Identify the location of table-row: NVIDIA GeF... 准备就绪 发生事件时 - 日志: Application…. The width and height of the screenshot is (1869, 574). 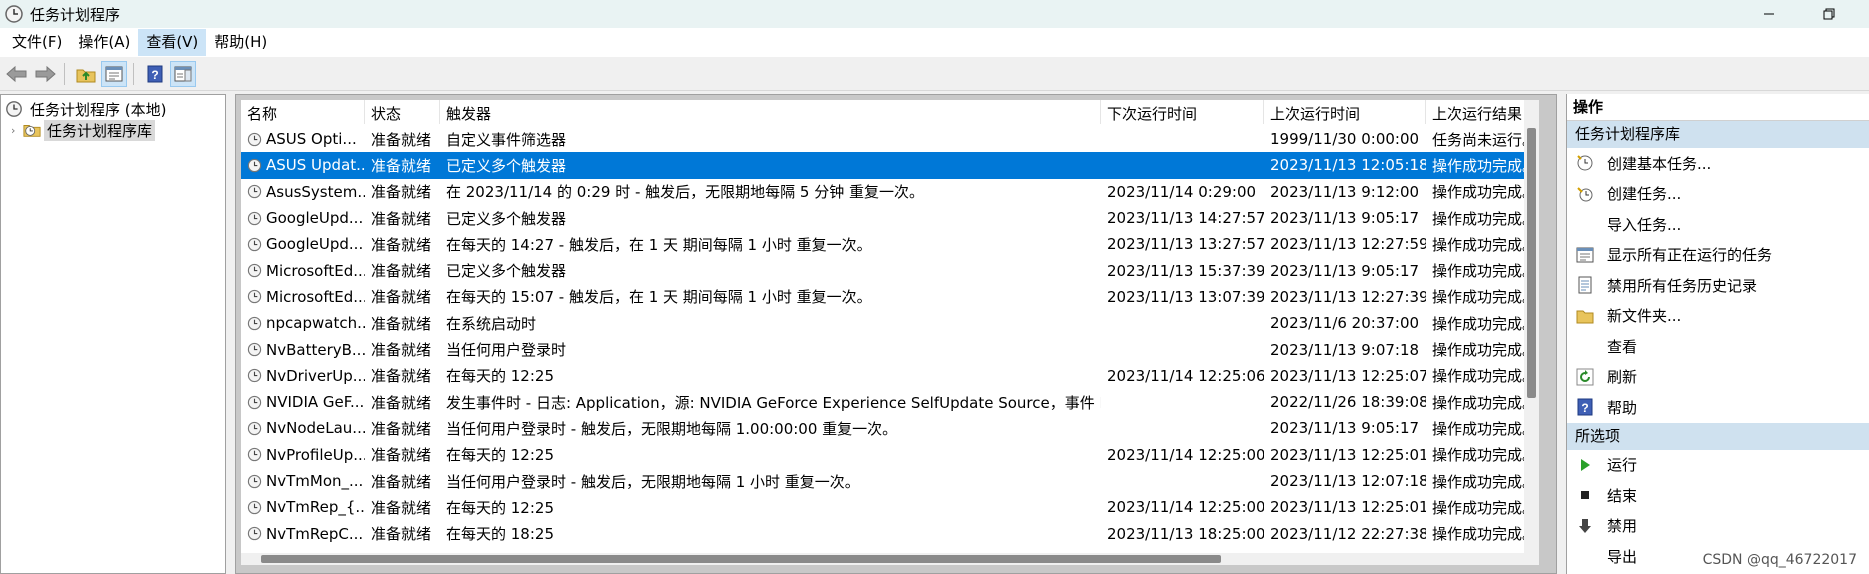
(890, 402).